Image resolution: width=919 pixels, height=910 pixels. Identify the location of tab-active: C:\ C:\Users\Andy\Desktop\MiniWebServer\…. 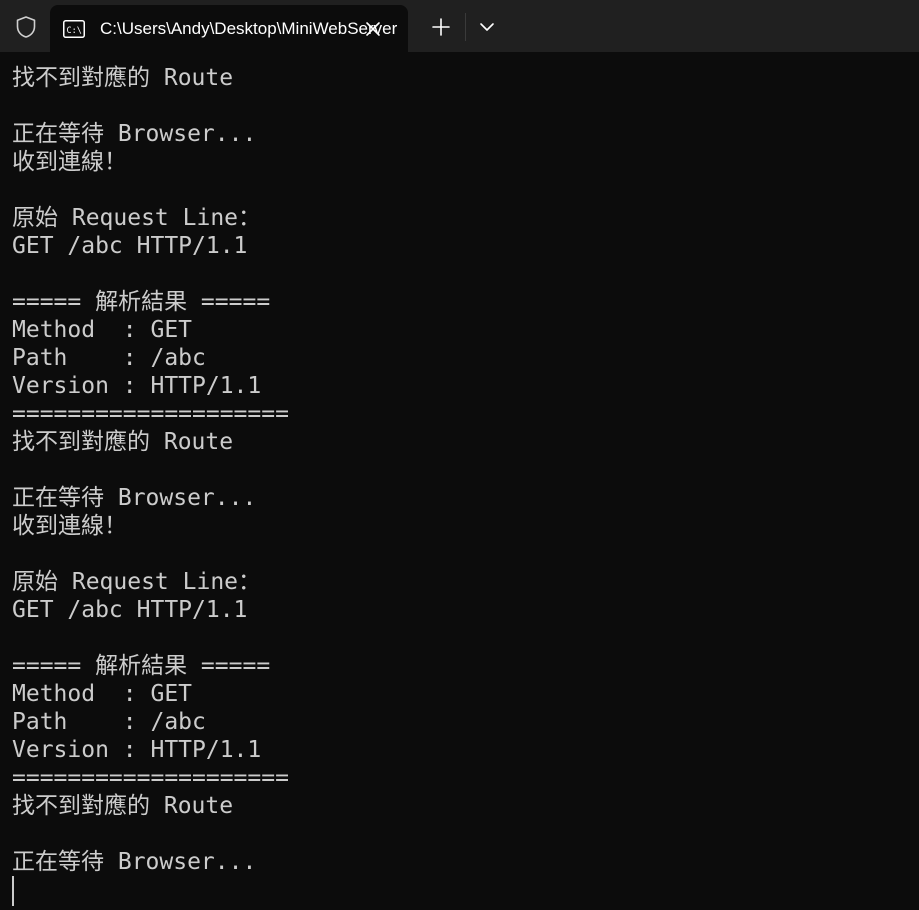
(229, 28).